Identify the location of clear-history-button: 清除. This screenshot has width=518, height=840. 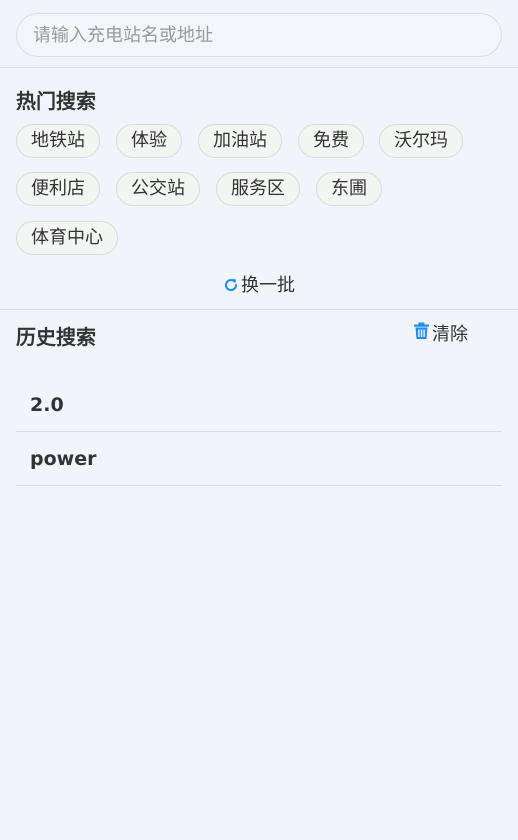
(440, 333).